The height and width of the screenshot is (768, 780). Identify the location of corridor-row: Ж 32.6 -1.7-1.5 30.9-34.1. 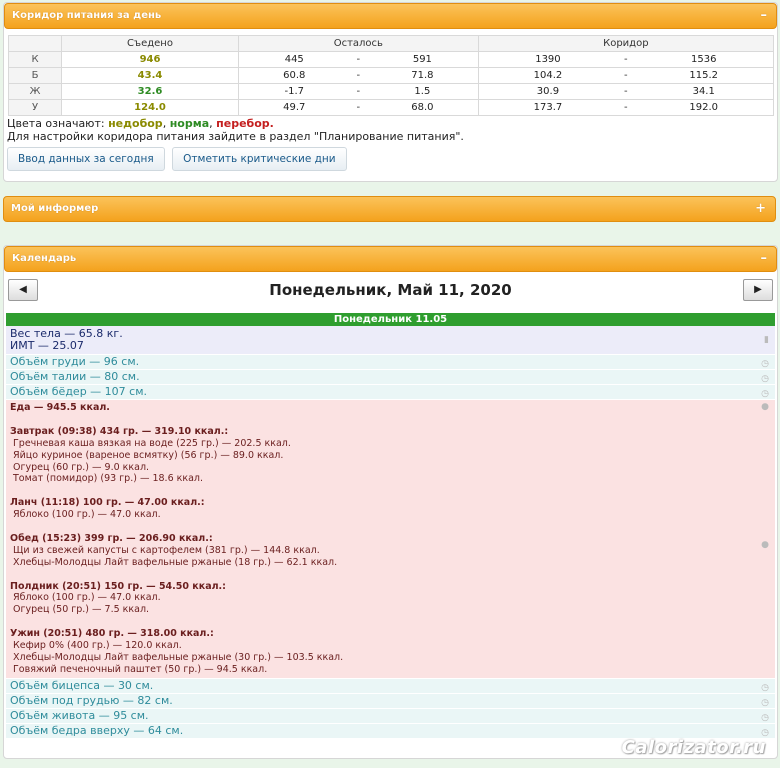
(391, 91).